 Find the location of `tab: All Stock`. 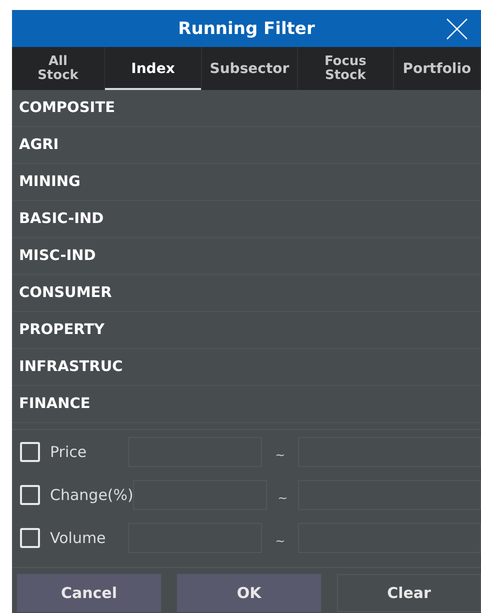

tab: All Stock is located at coordinates (59, 68).